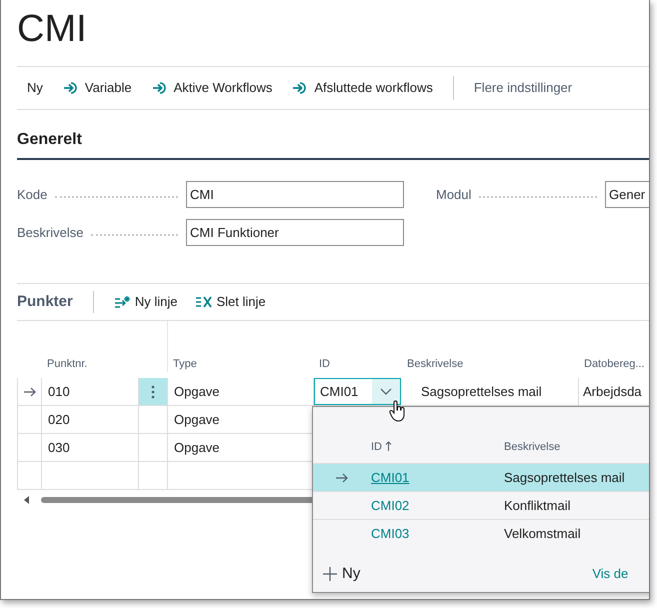 Image resolution: width=657 pixels, height=608 pixels. I want to click on lookup-row: CMI01 Sagsoprettelses mail, so click(481, 477).